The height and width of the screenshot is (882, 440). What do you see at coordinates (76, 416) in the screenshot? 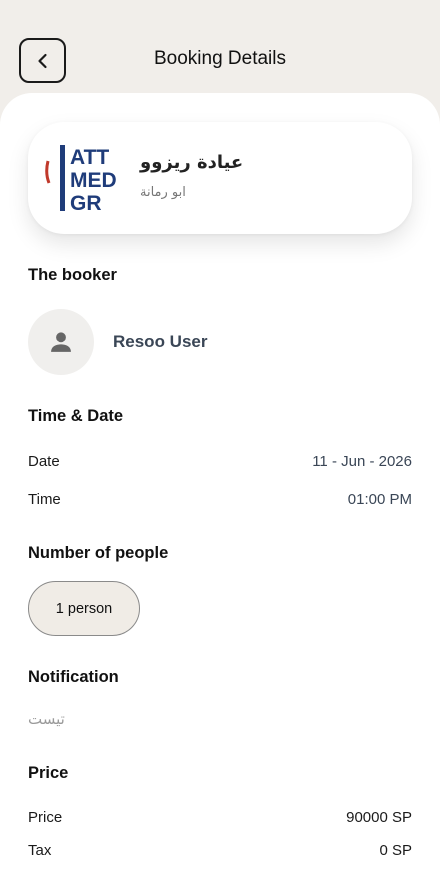
I see `time-date-section-title: Time & Date` at bounding box center [76, 416].